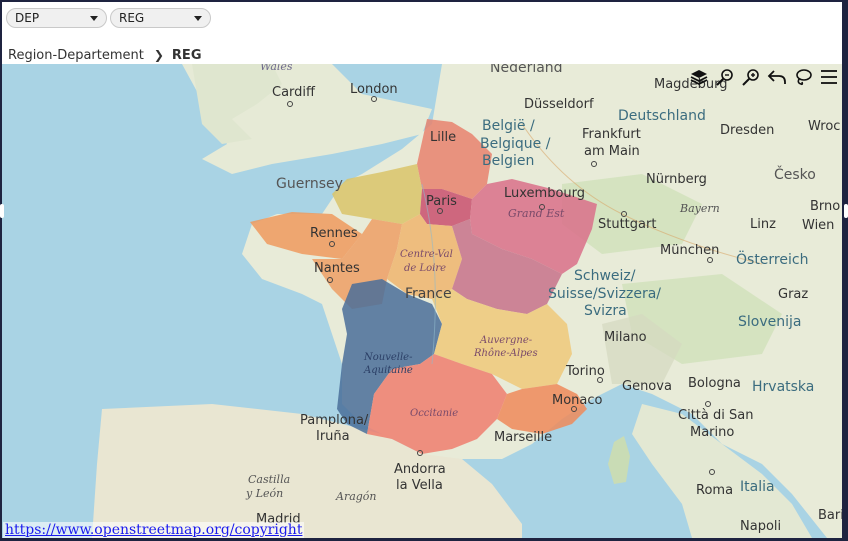 The height and width of the screenshot is (541, 848). Describe the element at coordinates (544, 193) in the screenshot. I see `map-label: Luxembourg` at that location.